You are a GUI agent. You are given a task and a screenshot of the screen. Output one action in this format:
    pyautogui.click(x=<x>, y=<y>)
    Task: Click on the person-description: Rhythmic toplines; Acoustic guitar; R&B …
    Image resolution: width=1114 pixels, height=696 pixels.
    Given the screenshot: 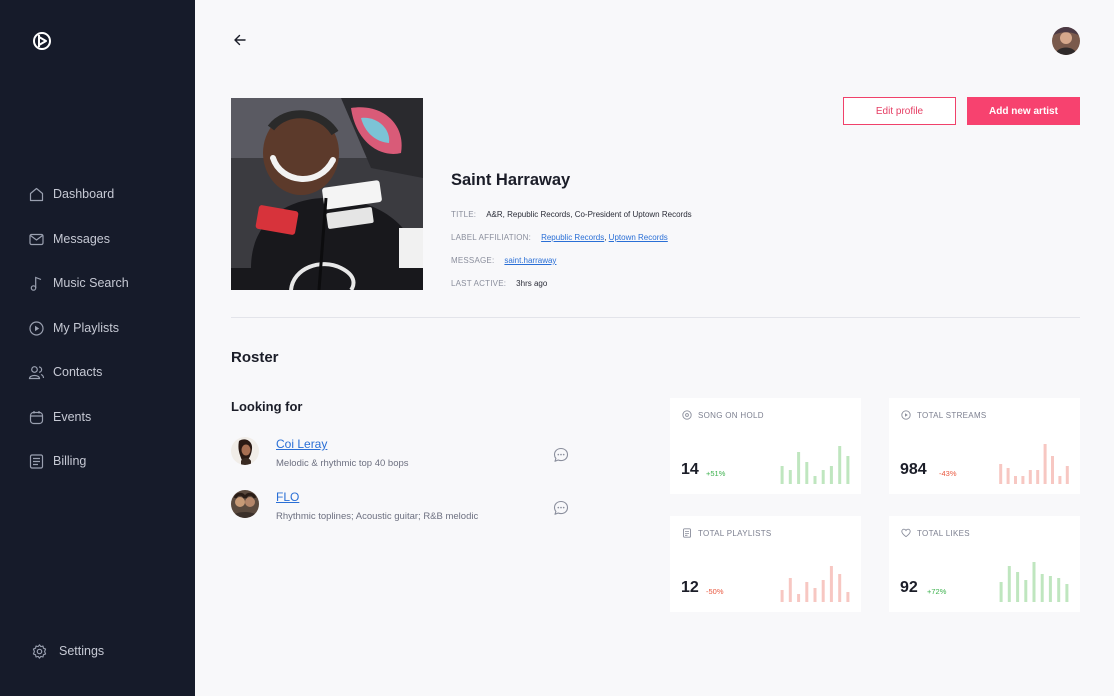 What is the action you would take?
    pyautogui.click(x=377, y=516)
    